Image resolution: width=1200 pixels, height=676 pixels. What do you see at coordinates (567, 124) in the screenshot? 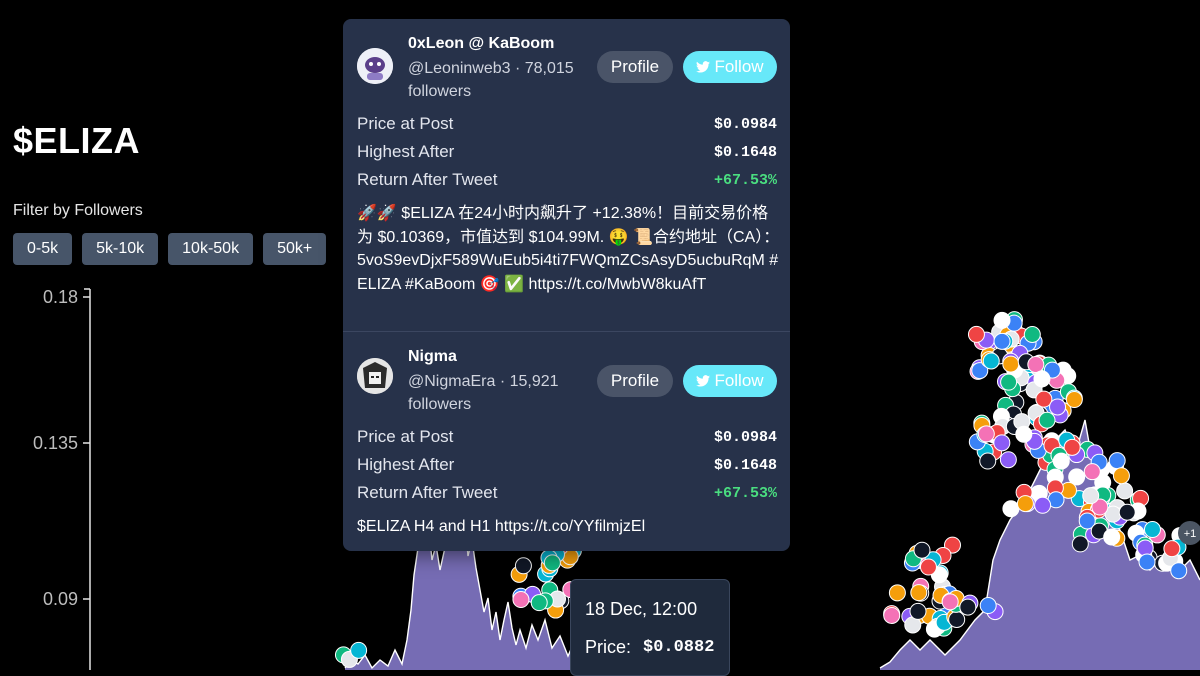
I see `stat-price-at-post: Price at Post $0.0984` at bounding box center [567, 124].